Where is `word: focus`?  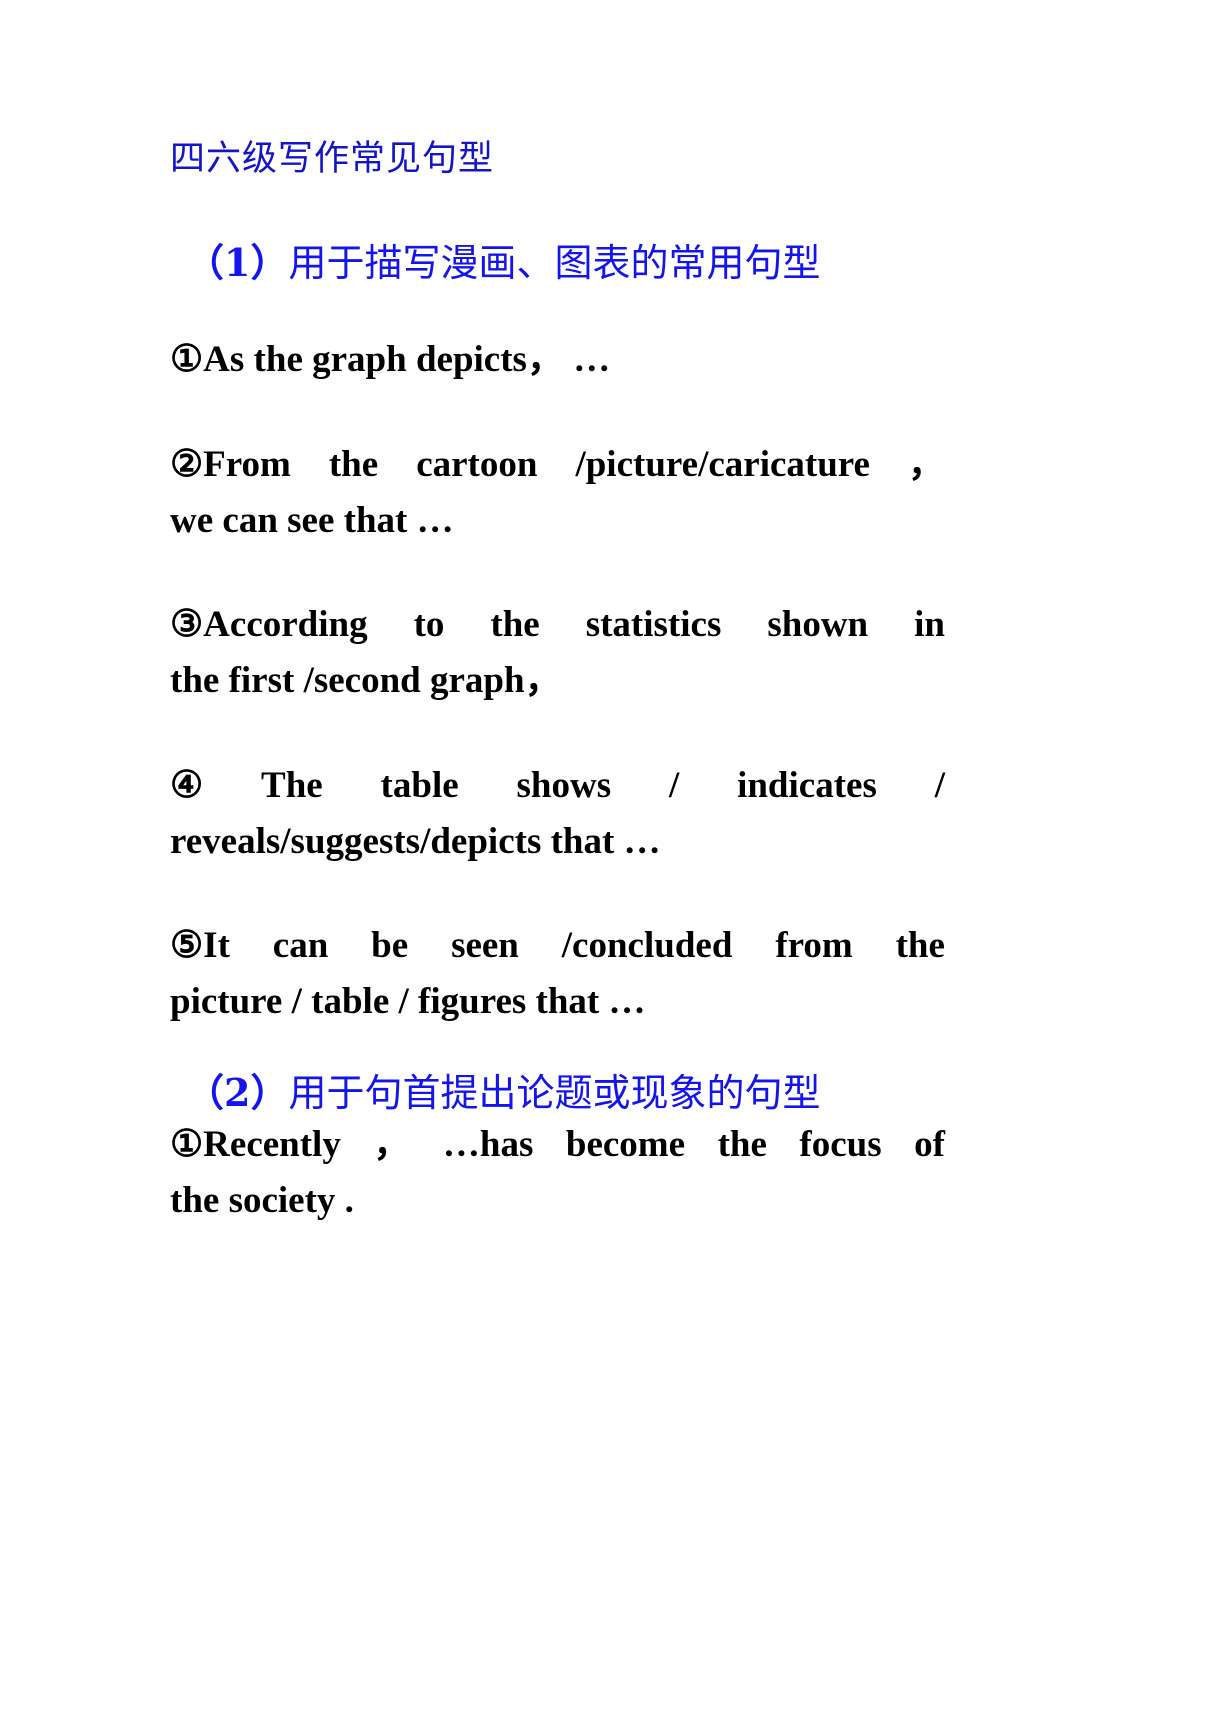
word: focus is located at coordinates (840, 1145).